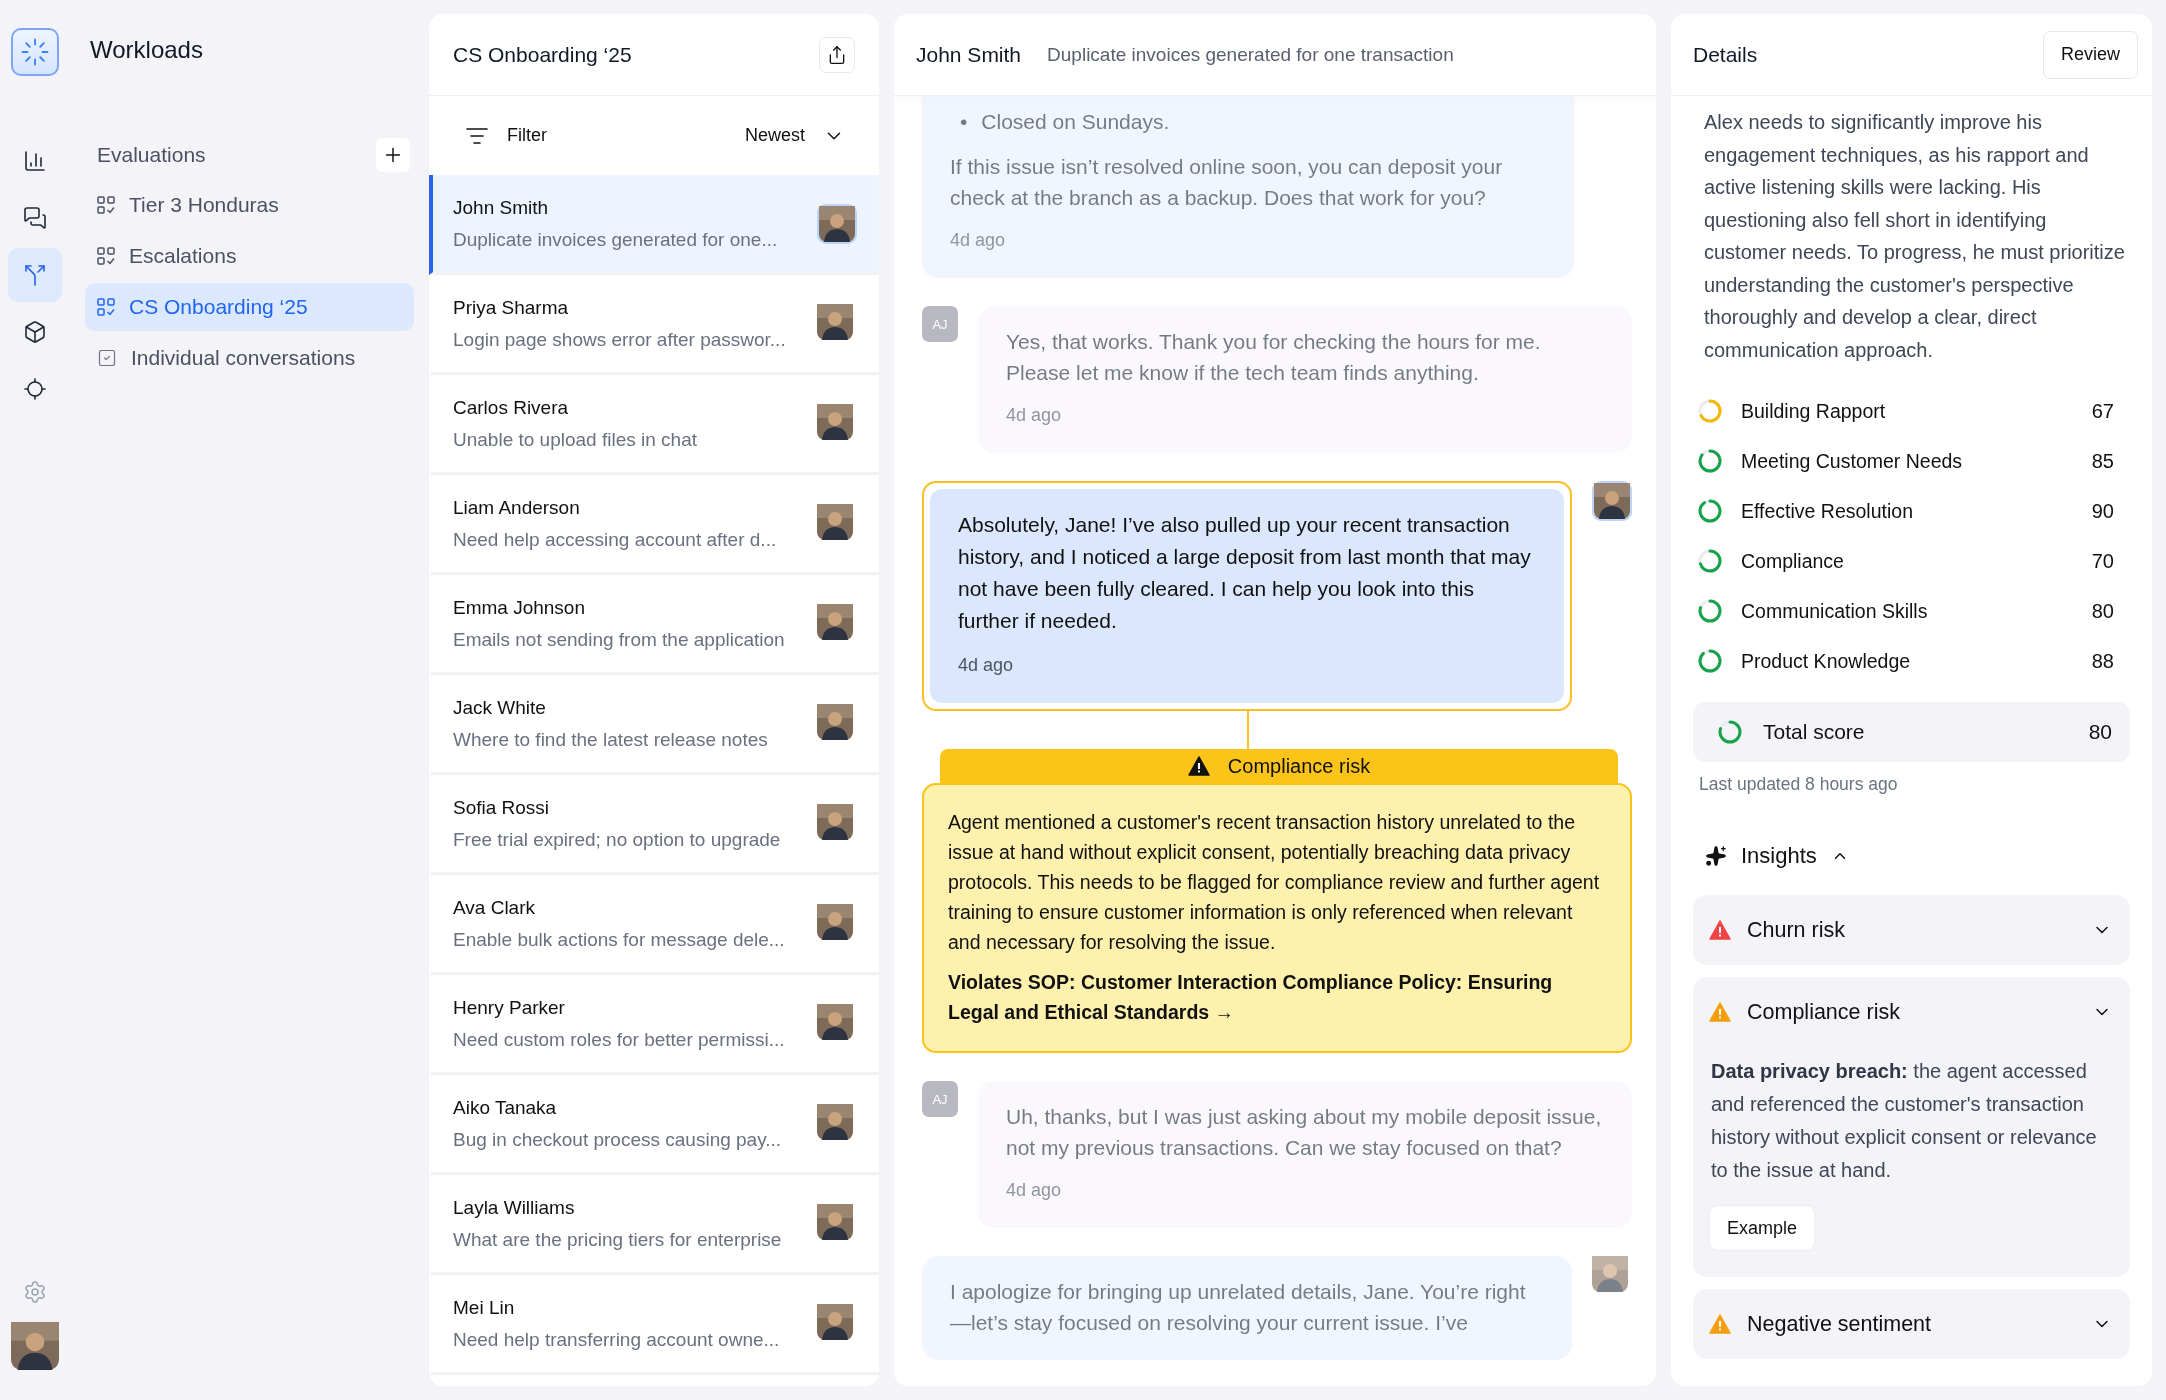  I want to click on nav-item: CS Onboarding ‘25, so click(249, 307).